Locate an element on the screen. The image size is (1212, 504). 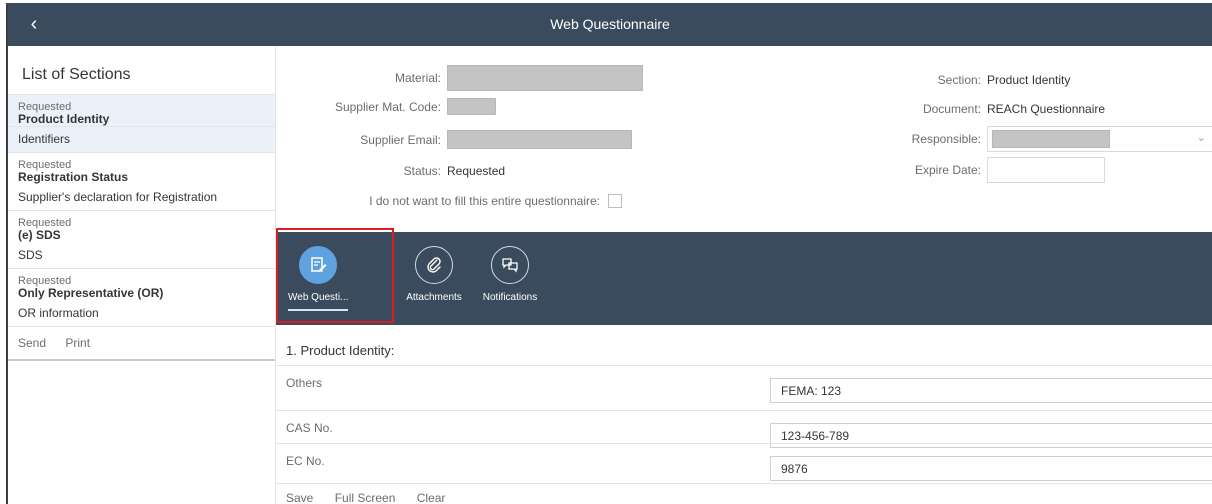
optout-checkbox is located at coordinates (615, 201).